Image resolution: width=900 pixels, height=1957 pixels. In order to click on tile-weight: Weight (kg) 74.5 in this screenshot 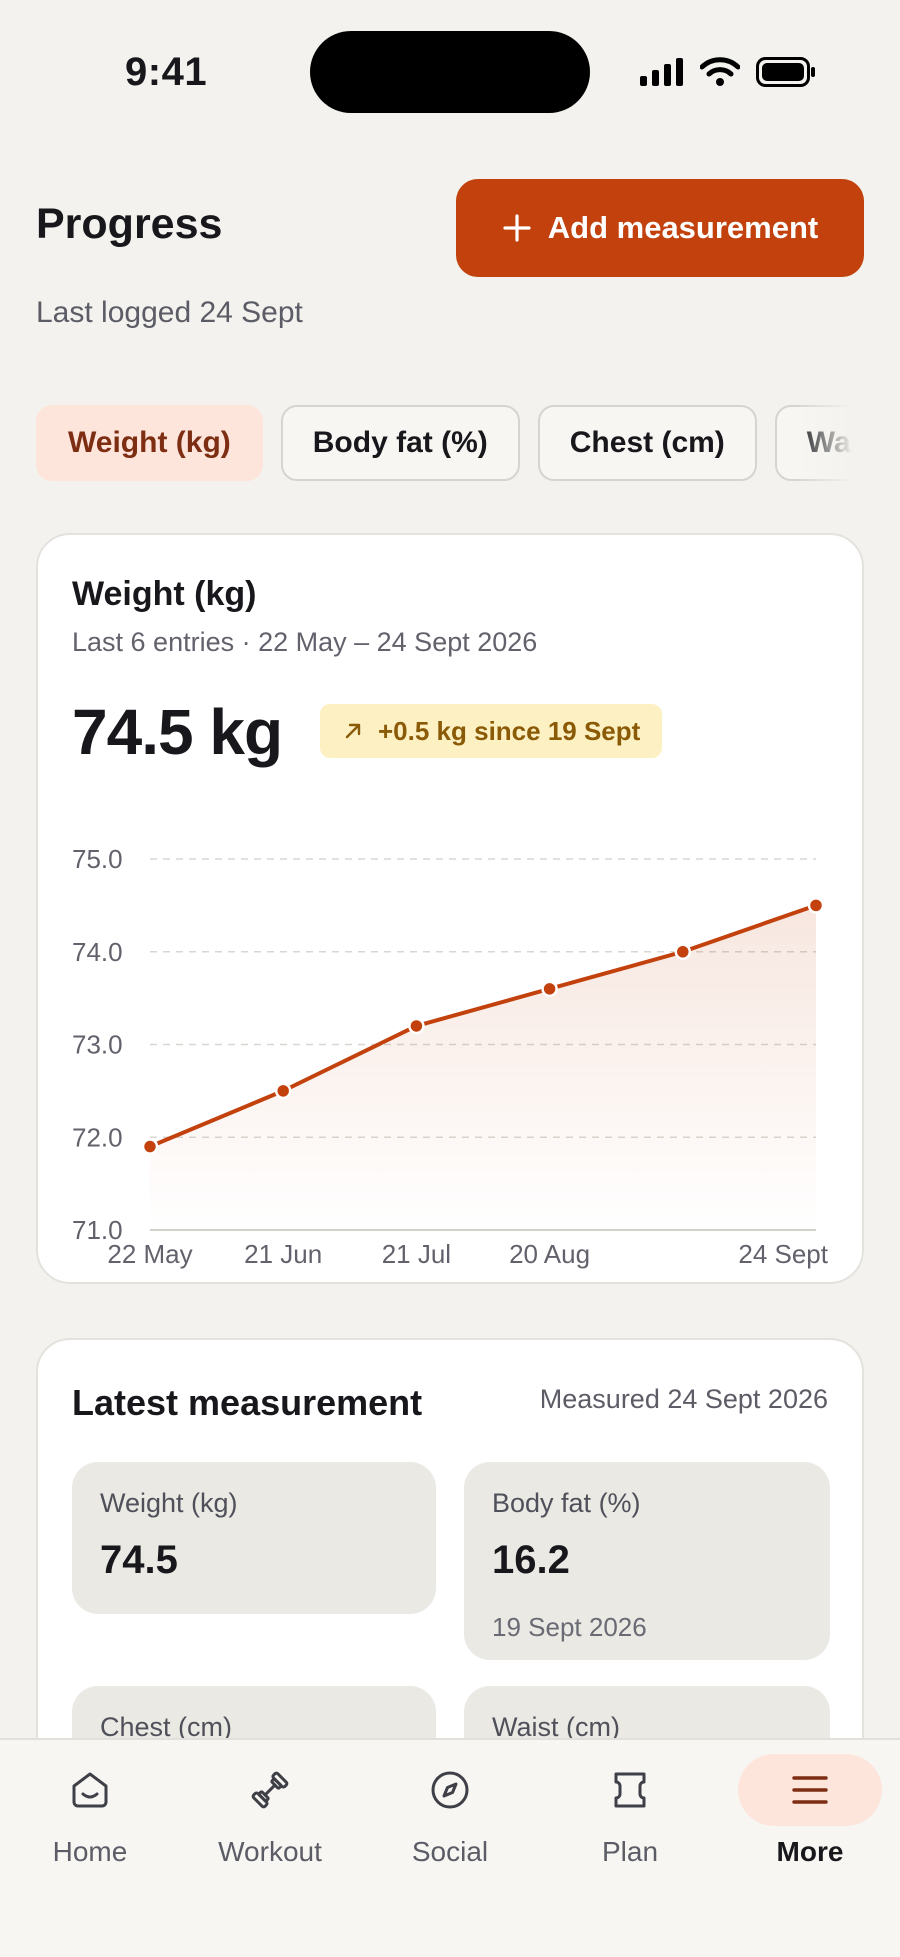, I will do `click(254, 1538)`.